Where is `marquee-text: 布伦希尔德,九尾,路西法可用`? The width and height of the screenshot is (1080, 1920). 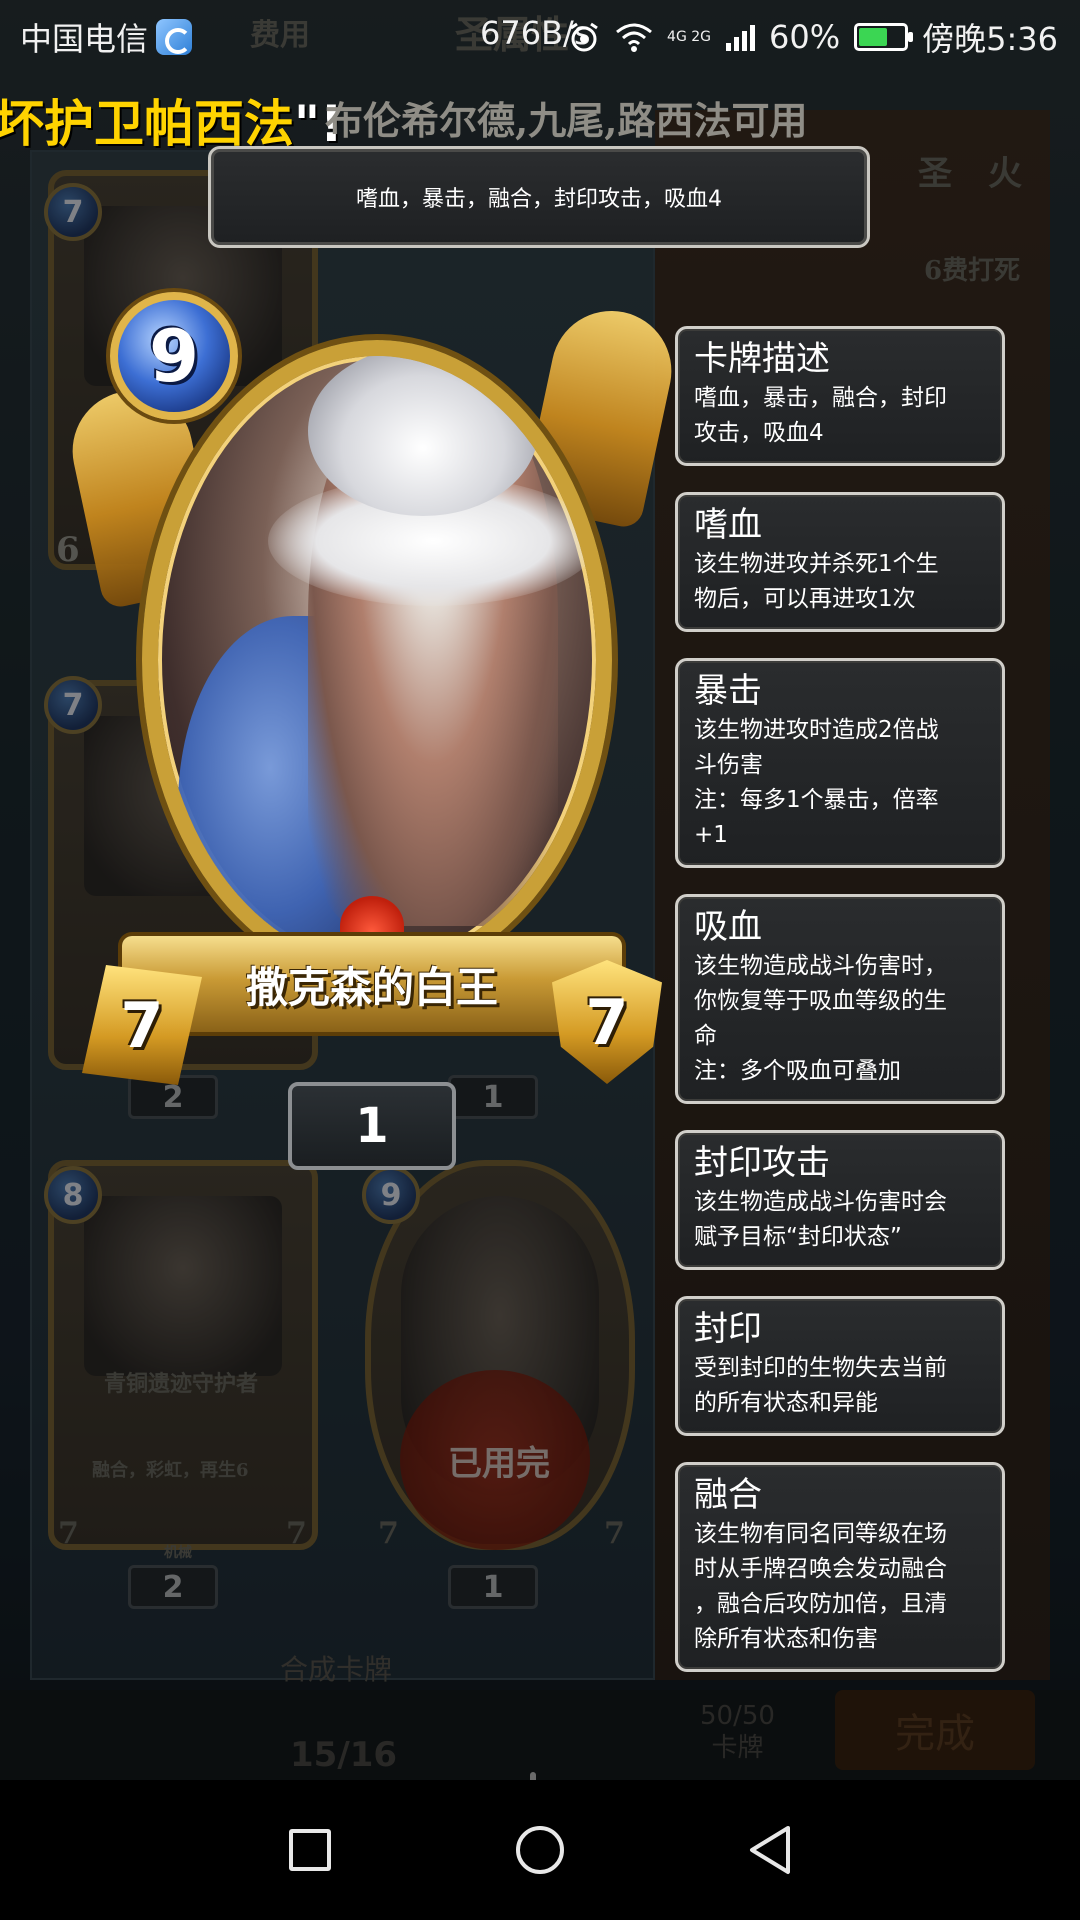 marquee-text: 布伦希尔德,九尾,路西法可用 is located at coordinates (566, 120).